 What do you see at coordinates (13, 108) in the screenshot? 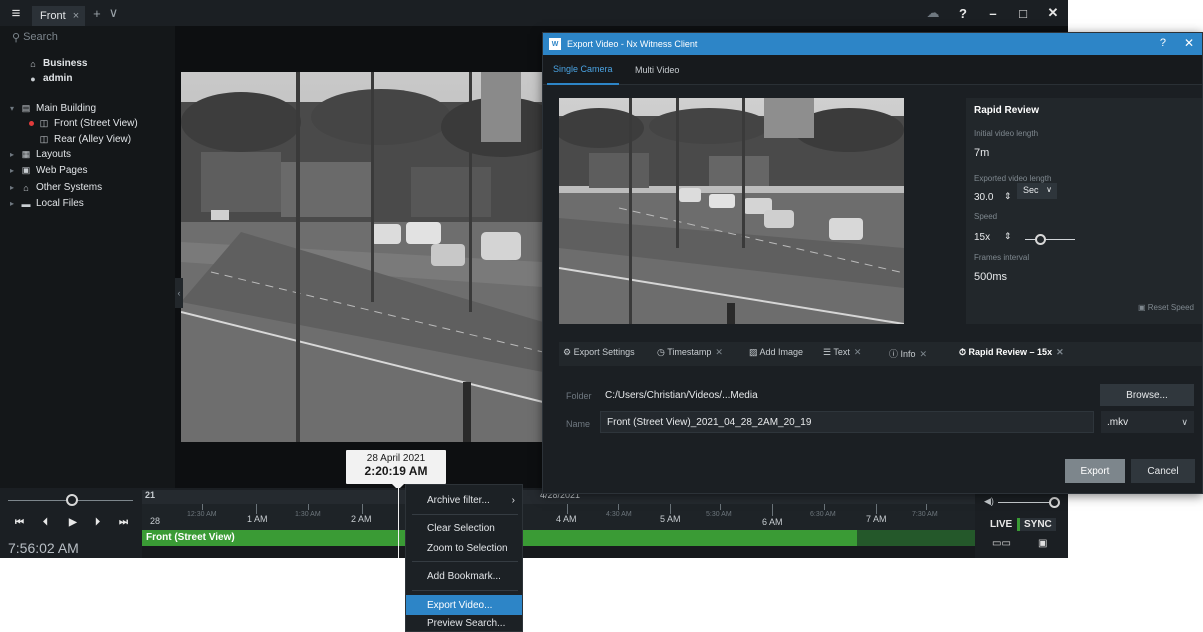
I see `expand-arrow-icon: ▾` at bounding box center [13, 108].